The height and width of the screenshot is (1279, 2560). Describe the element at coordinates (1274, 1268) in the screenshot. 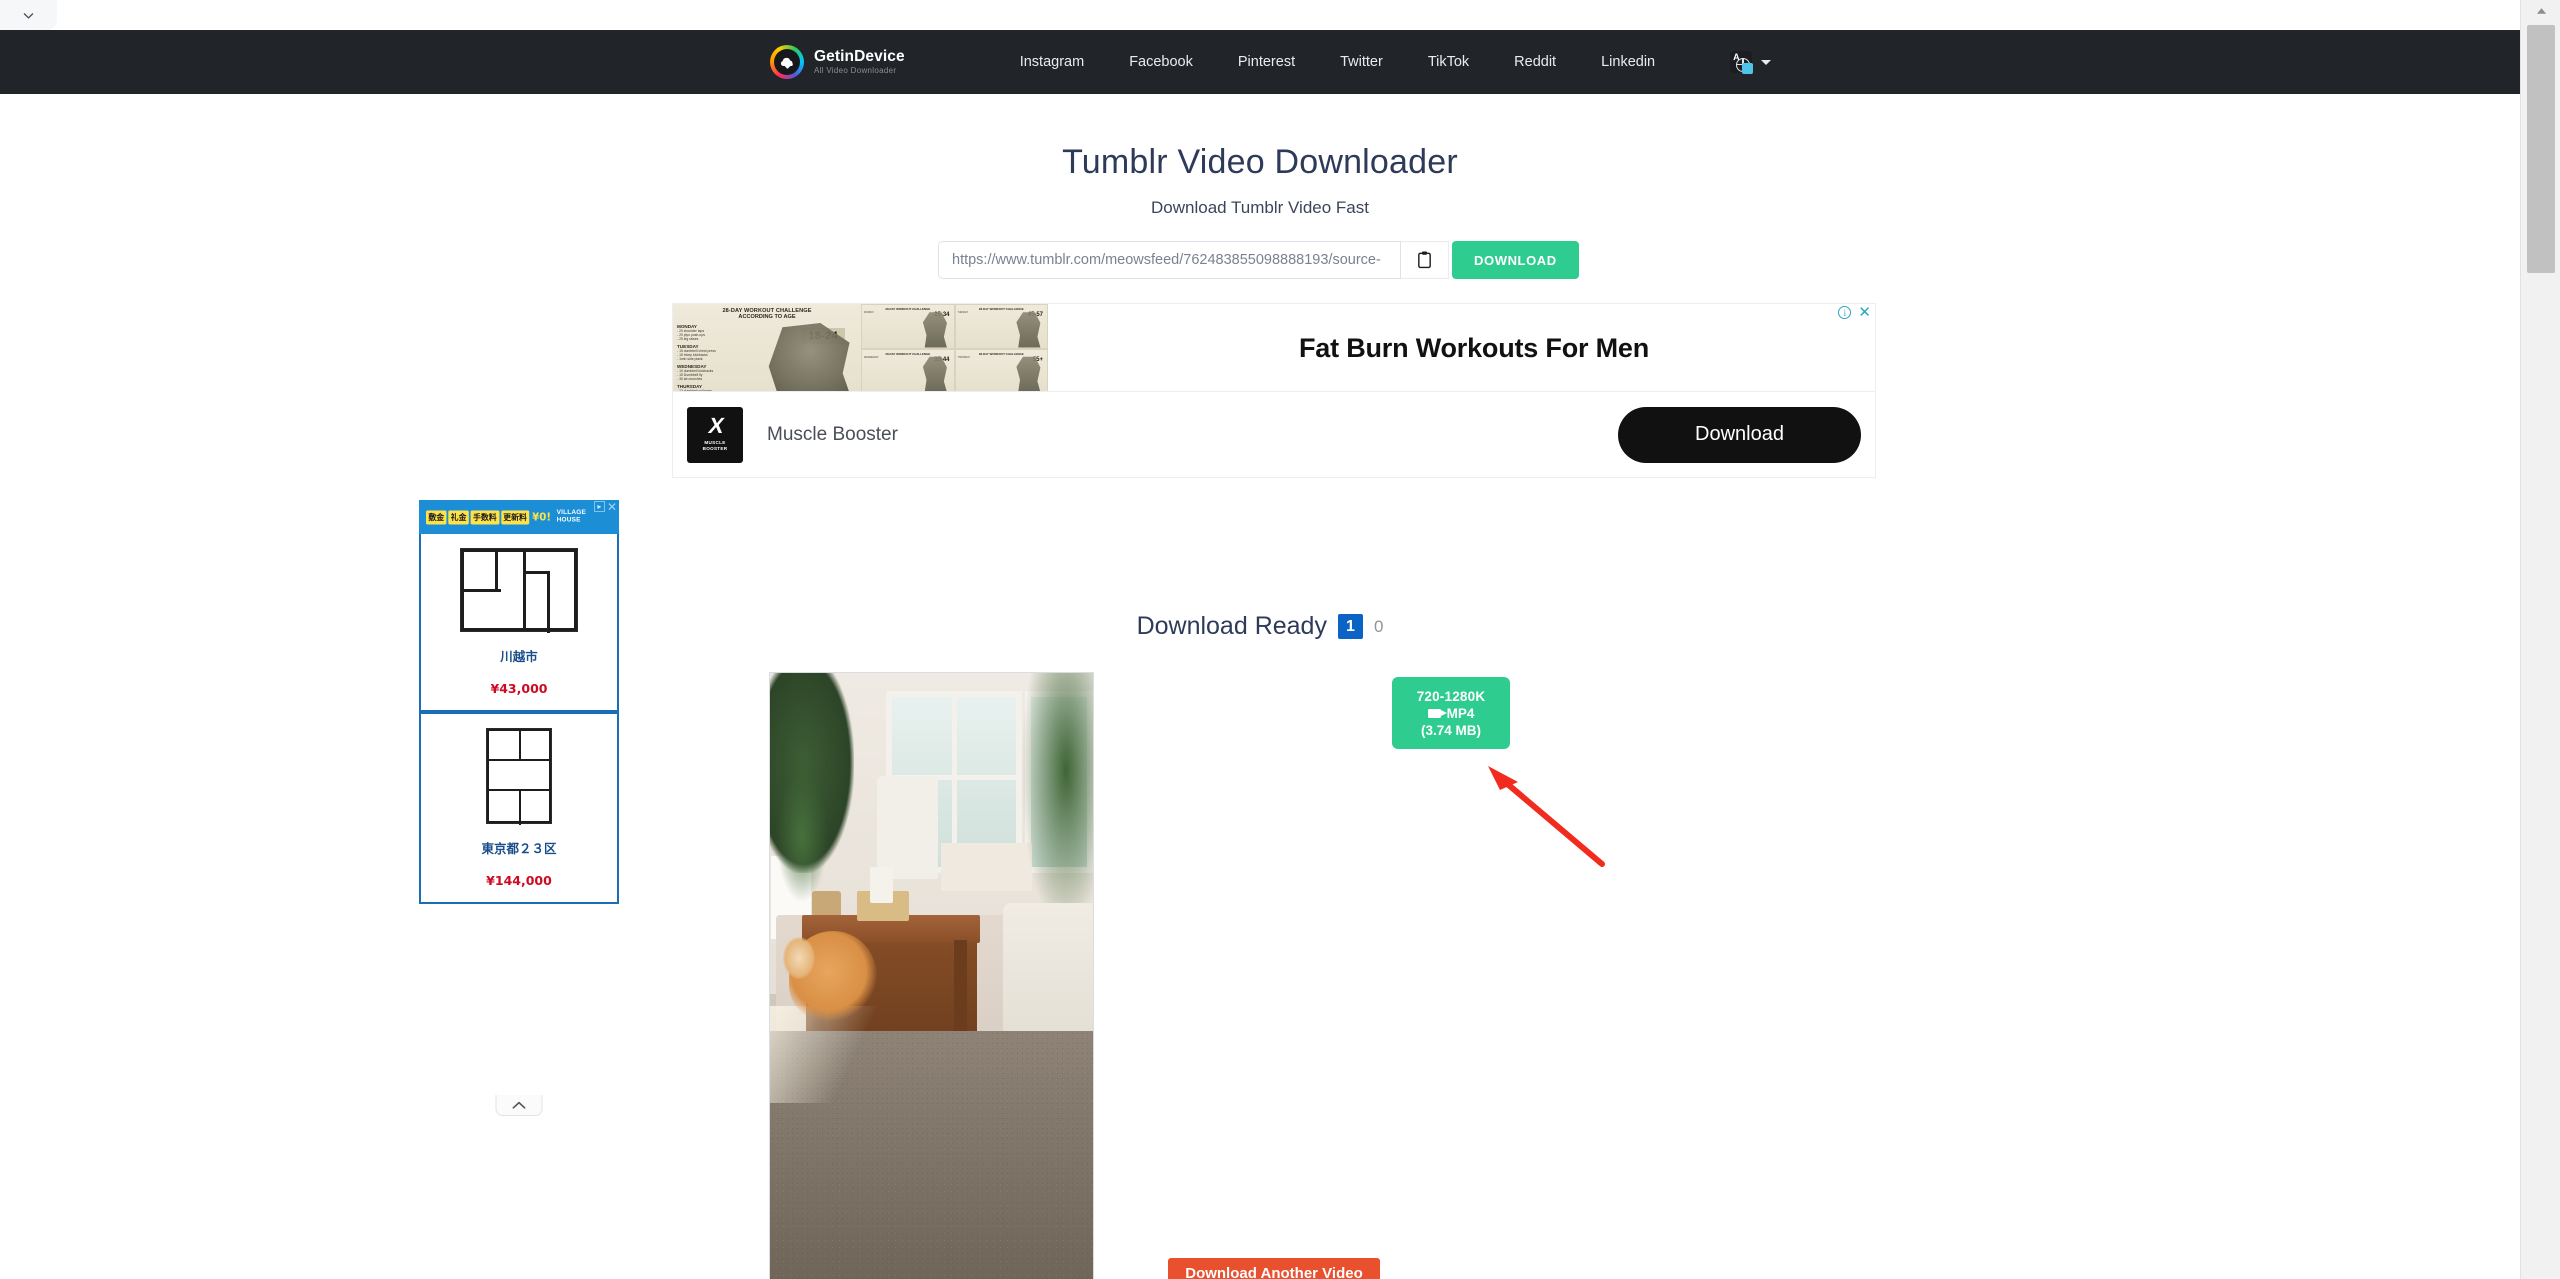

I see `download-another-video-button: Download Another Video` at that location.